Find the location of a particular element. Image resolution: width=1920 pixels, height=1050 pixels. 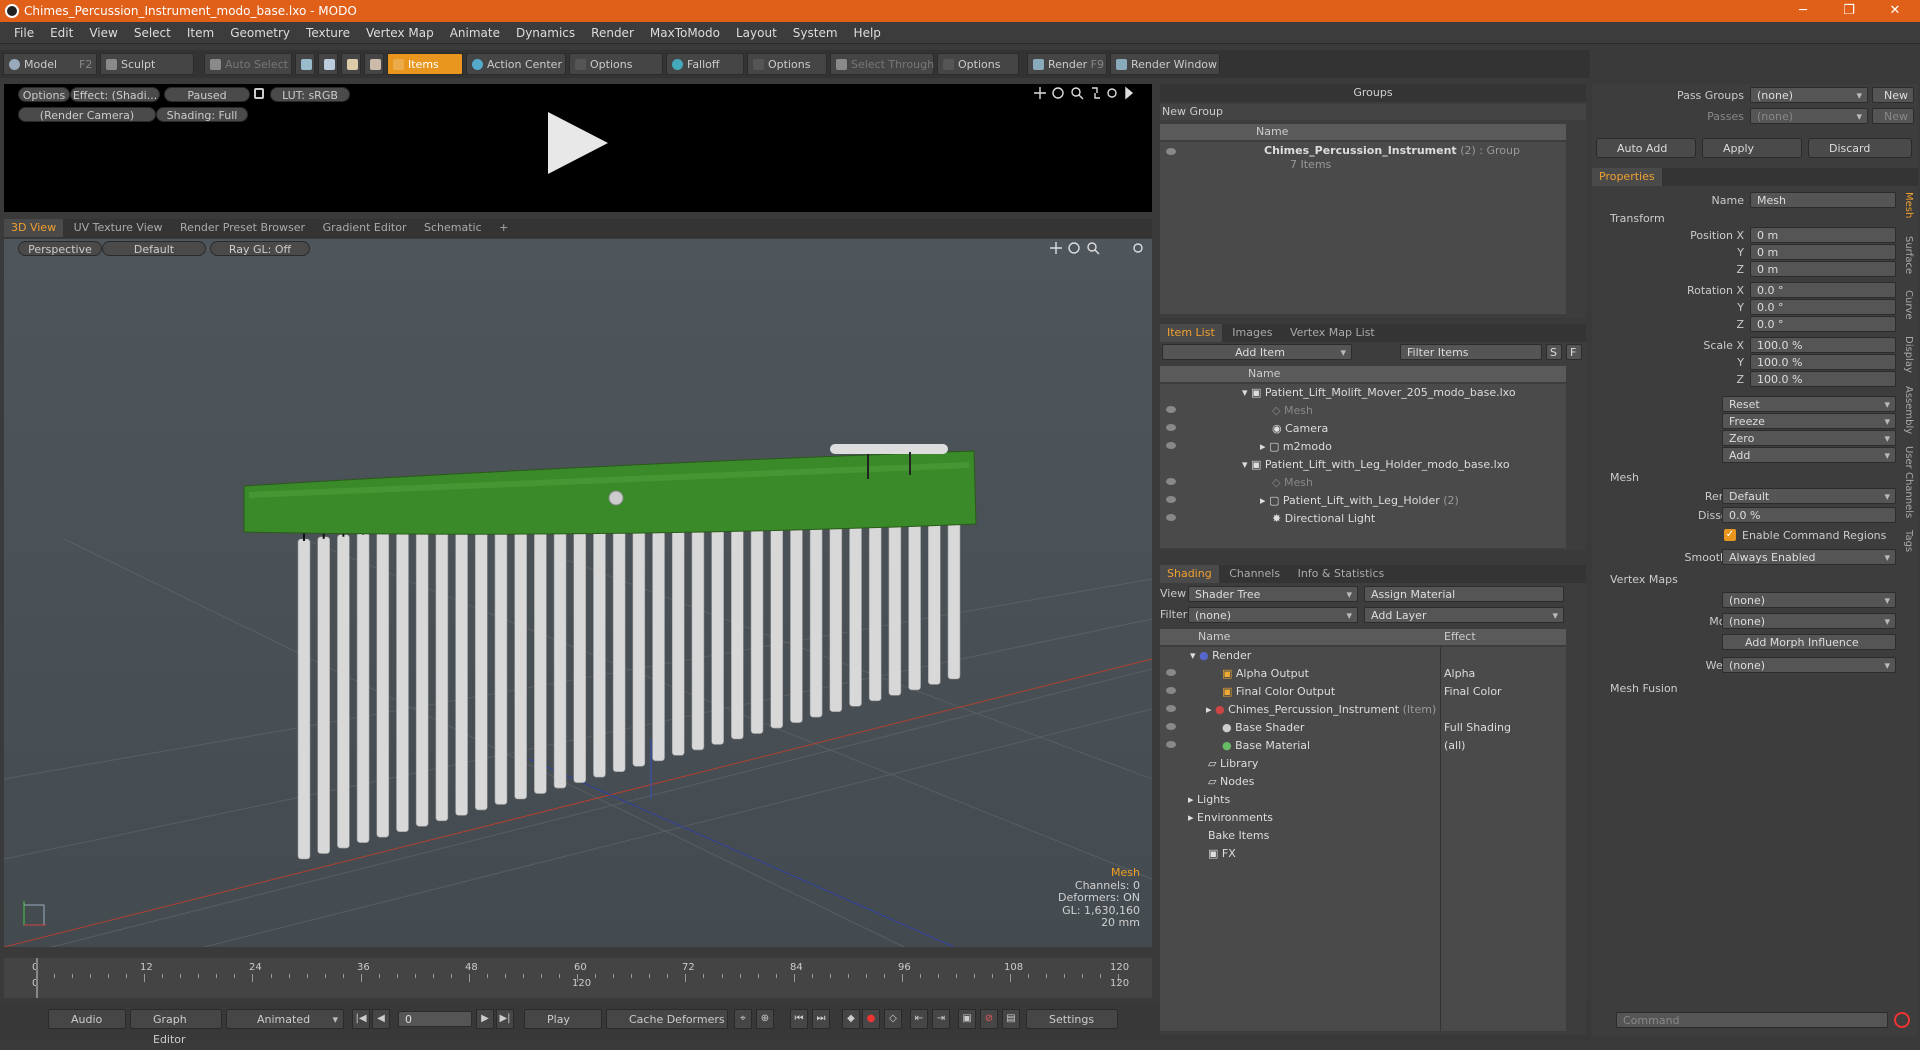

select-options-button: Options is located at coordinates (978, 64).